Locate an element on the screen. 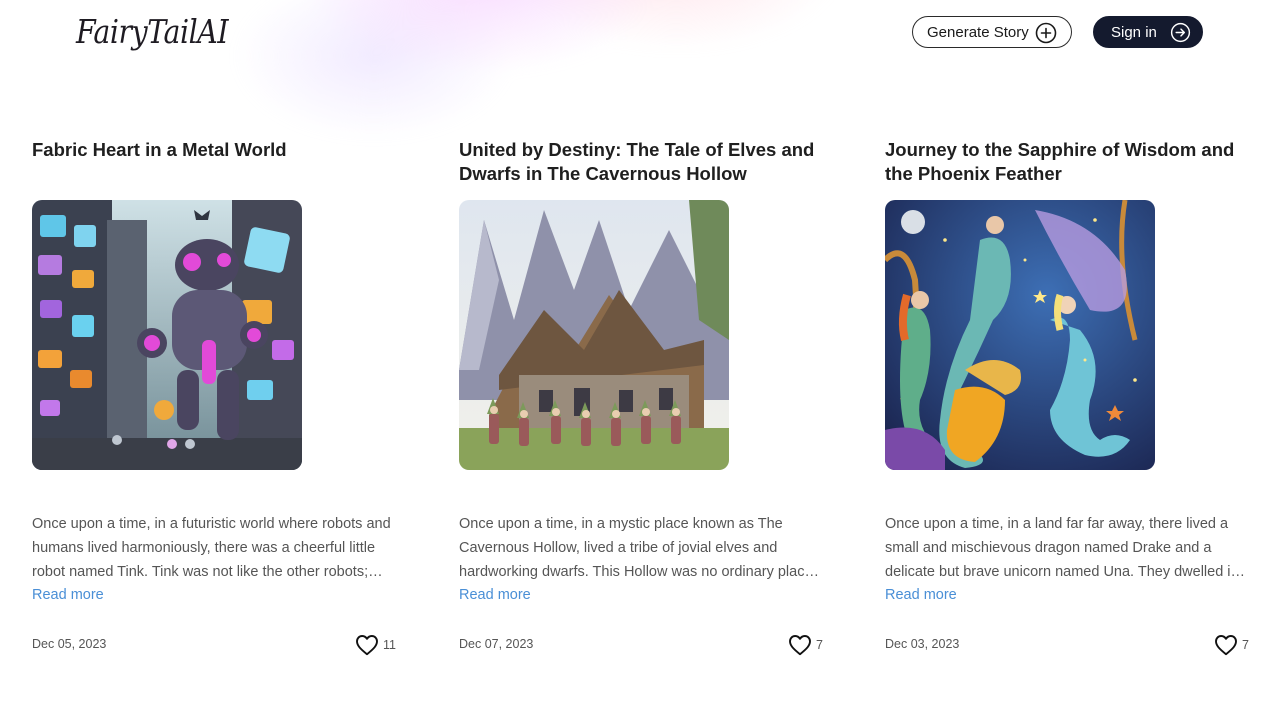  top-header: FairyTailAI Generate Story Sign in is located at coordinates (640, 32).